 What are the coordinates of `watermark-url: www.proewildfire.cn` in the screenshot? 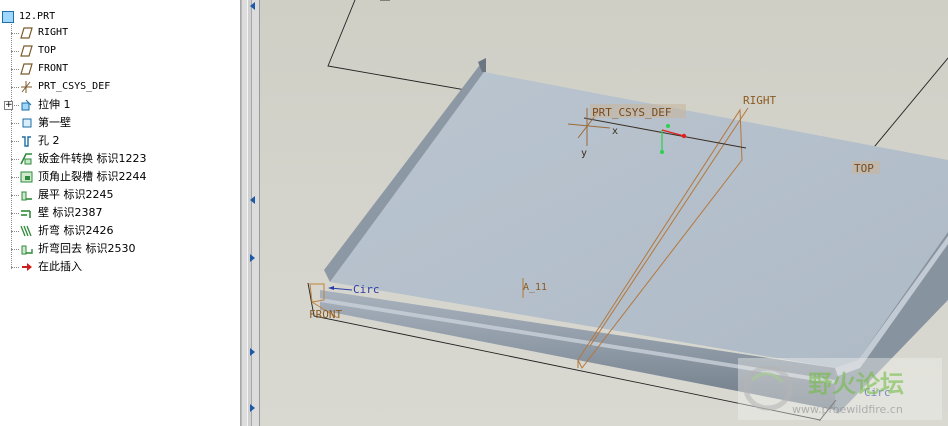 It's located at (847, 409).